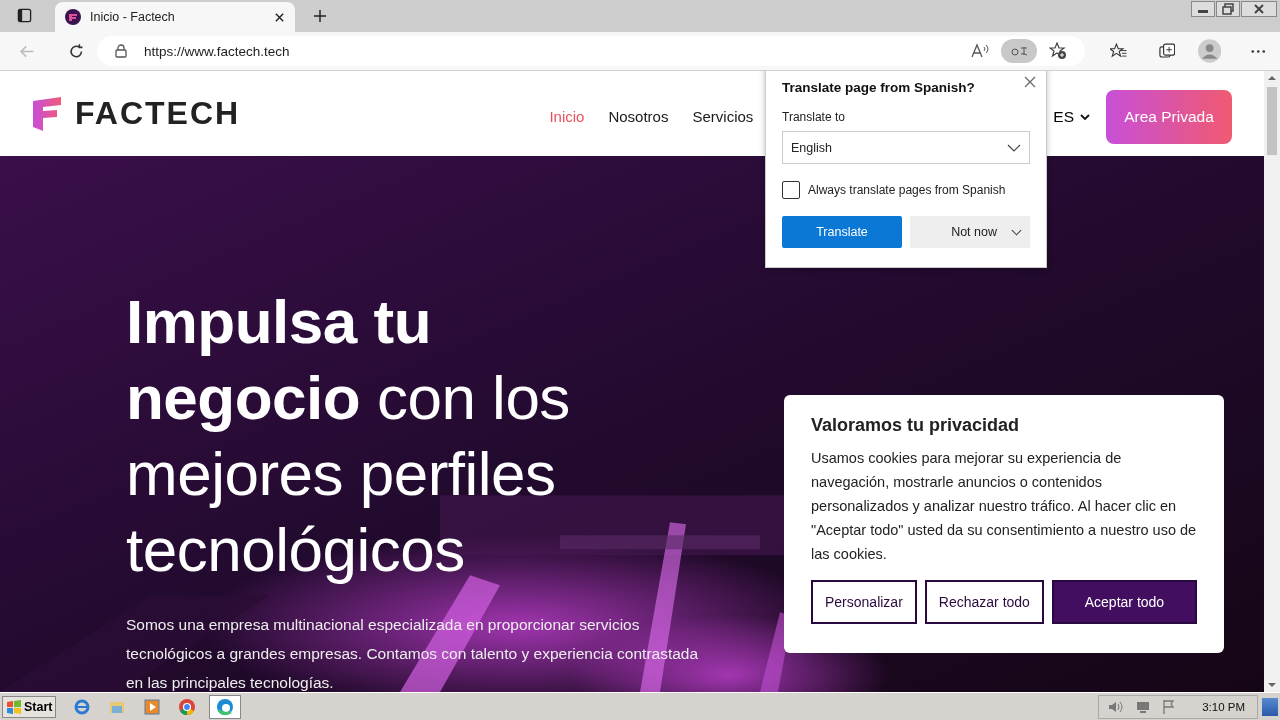 The width and height of the screenshot is (1280, 720). What do you see at coordinates (567, 116) in the screenshot?
I see `nav-link: Inicio` at bounding box center [567, 116].